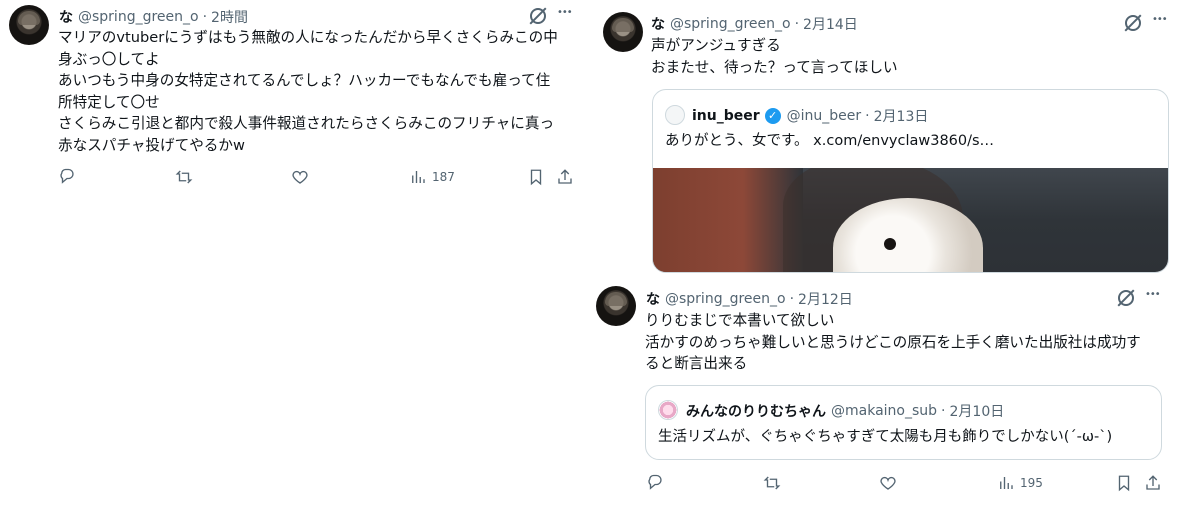 Image resolution: width=1193 pixels, height=516 pixels. Describe the element at coordinates (830, 24) in the screenshot. I see `post-time: 2月14日` at that location.